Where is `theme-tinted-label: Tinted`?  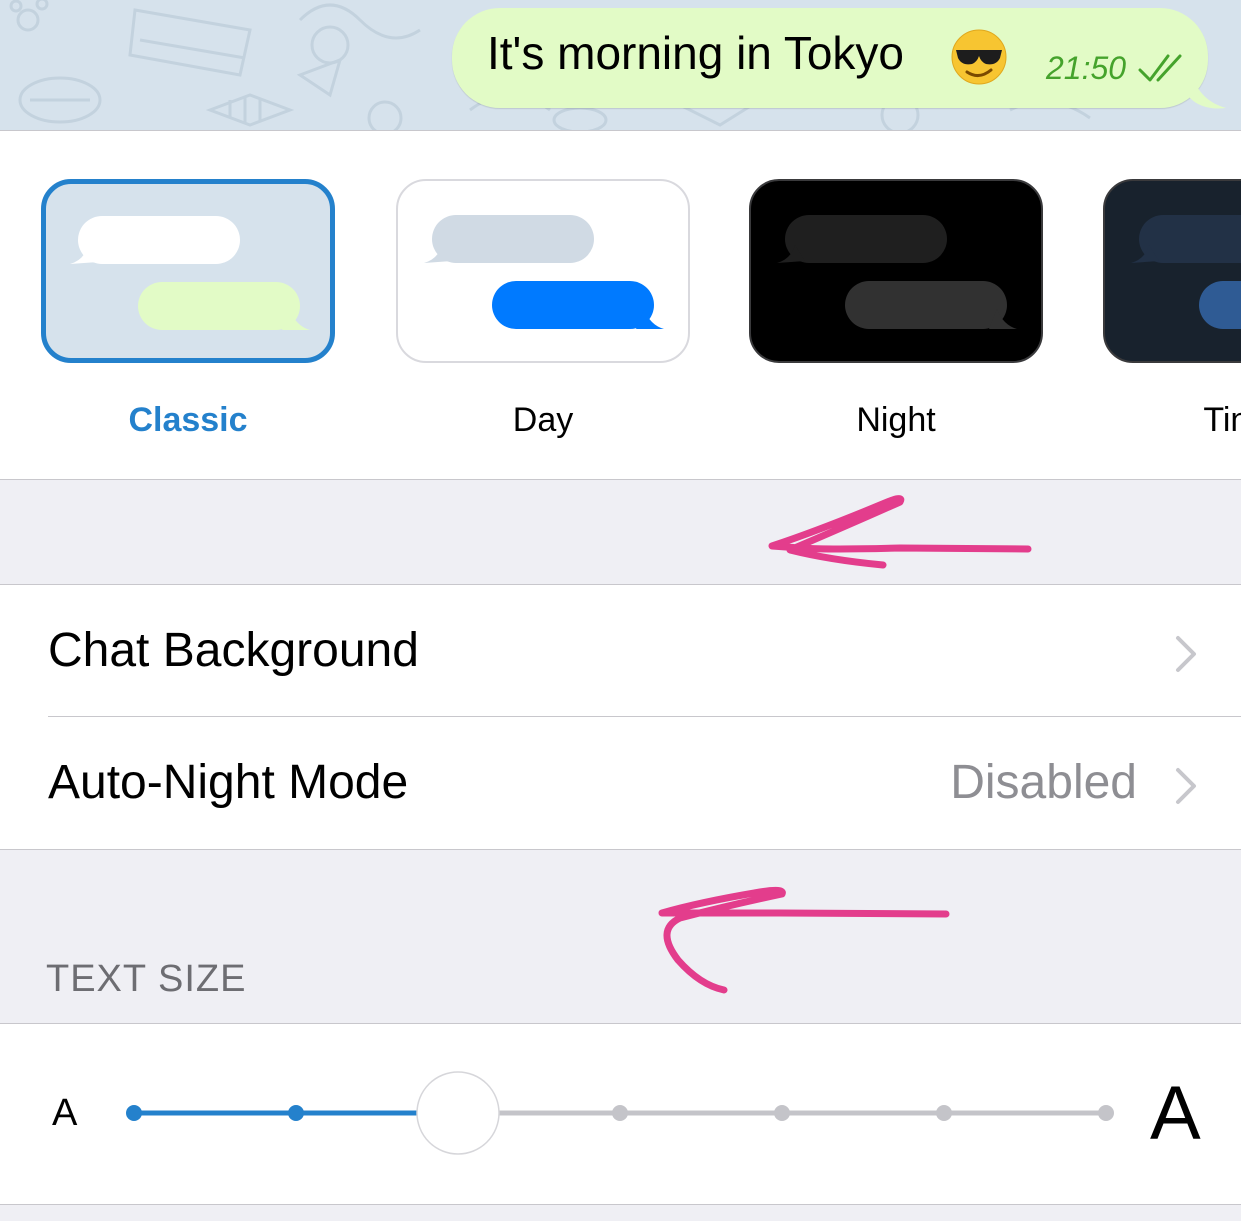
theme-tinted-label: Tinted is located at coordinates (1222, 420).